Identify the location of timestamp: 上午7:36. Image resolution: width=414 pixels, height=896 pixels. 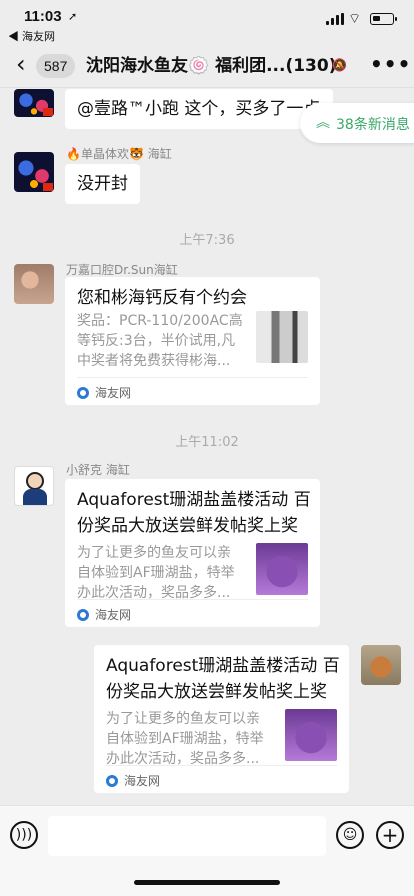
(207, 240).